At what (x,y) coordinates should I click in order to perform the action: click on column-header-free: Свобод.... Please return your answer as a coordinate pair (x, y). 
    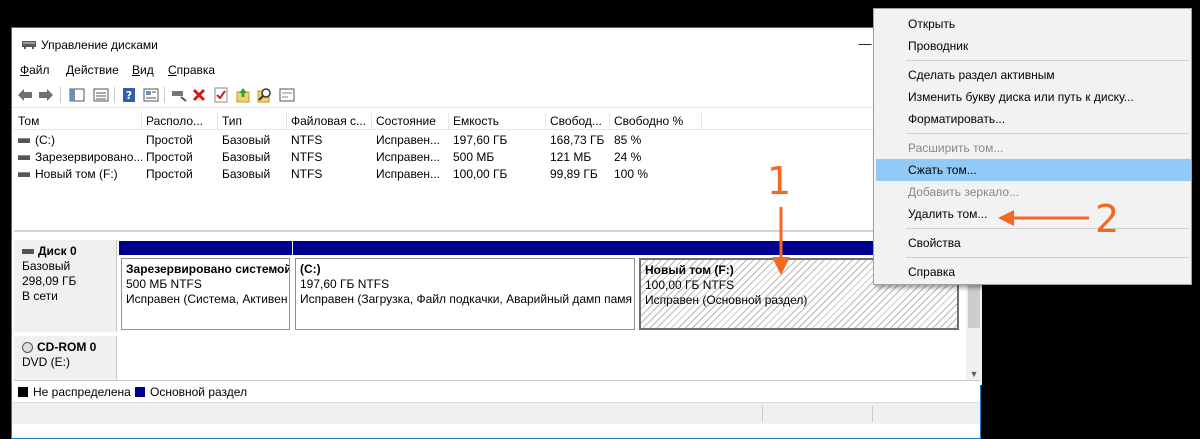
    Looking at the image, I should click on (578, 121).